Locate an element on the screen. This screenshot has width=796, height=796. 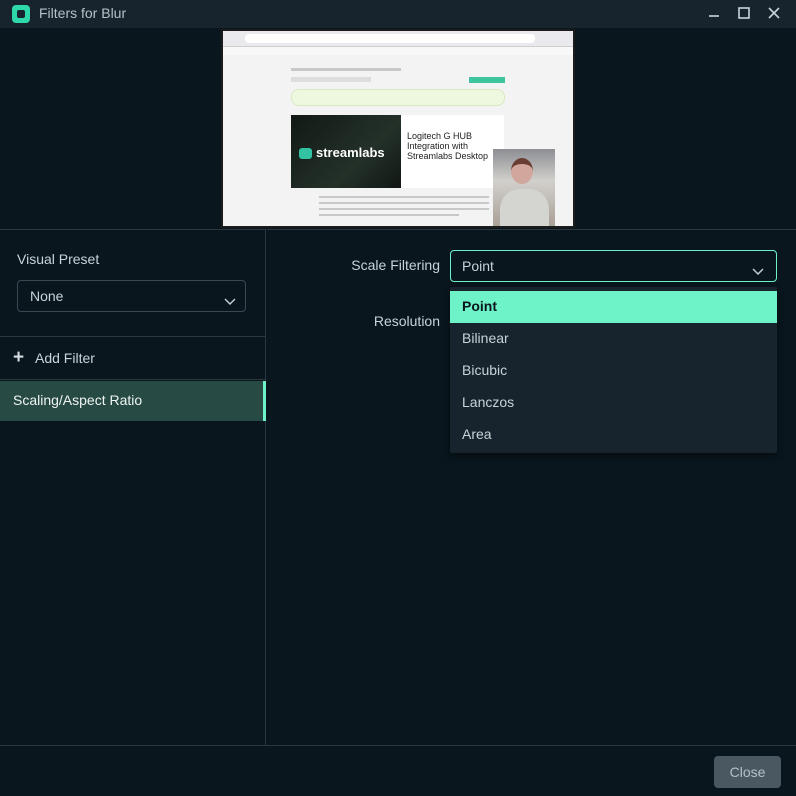
maximize-icon is located at coordinates (744, 13).